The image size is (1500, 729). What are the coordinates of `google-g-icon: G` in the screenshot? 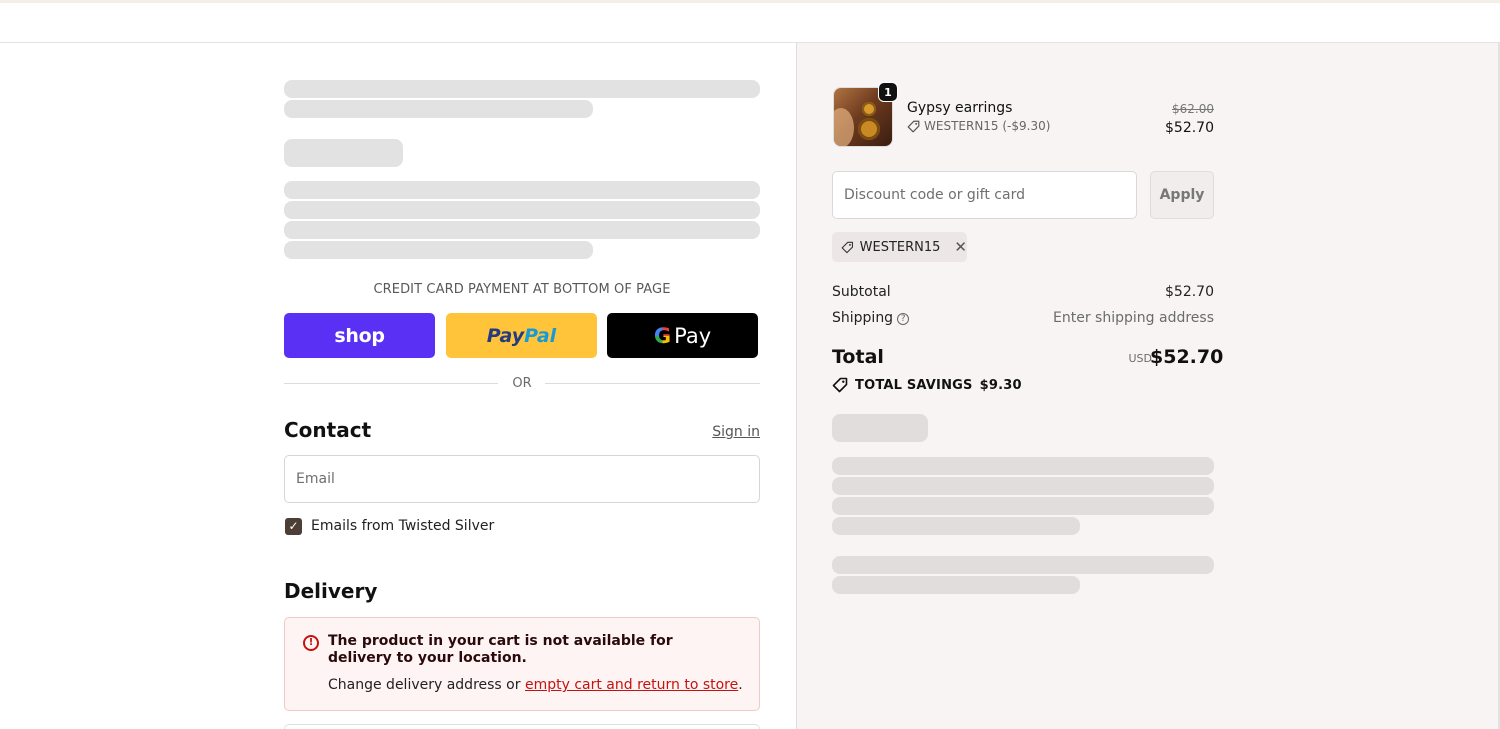 It's located at (662, 335).